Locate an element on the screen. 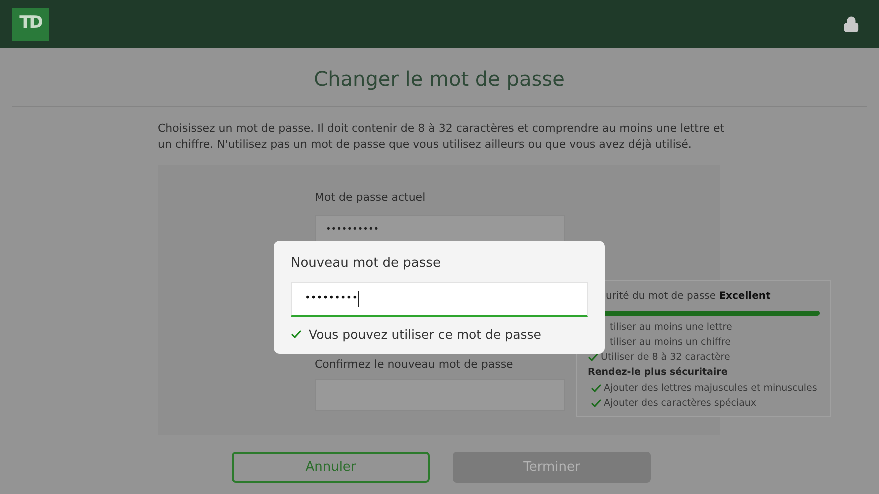  password-value: ••••••••• is located at coordinates (331, 299).